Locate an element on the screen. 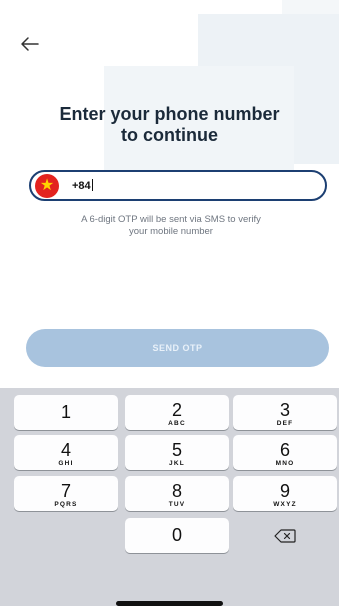 Image resolution: width=339 pixels, height=606 pixels. key-digit: 5 is located at coordinates (176, 450).